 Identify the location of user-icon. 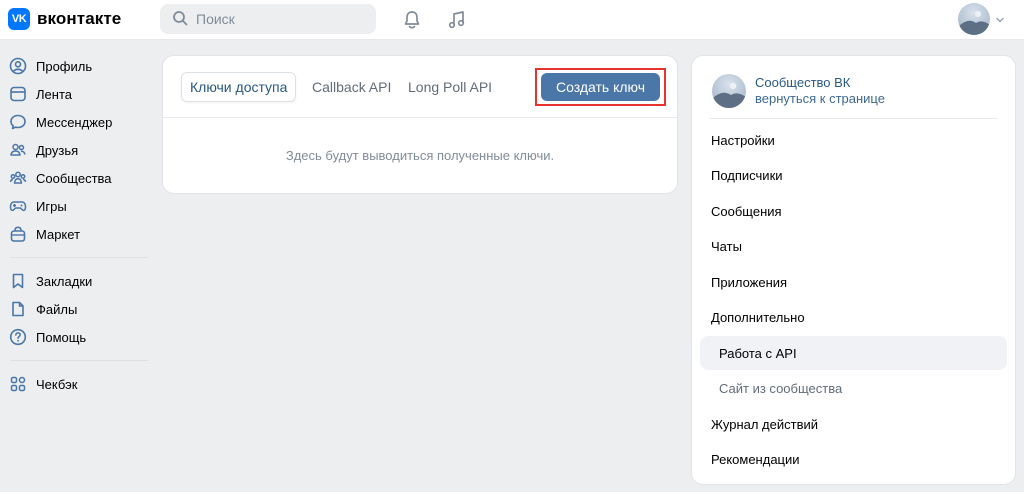
(18, 66).